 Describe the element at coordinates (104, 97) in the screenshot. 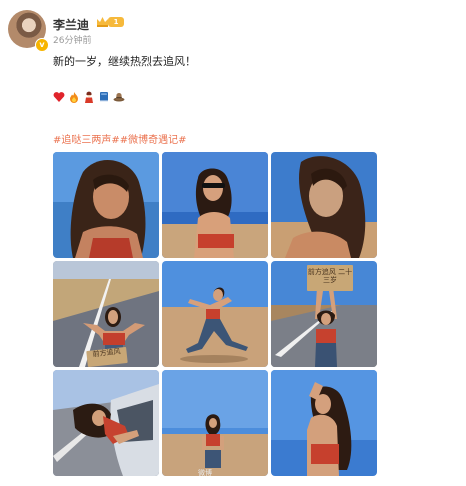

I see `book-icon` at that location.